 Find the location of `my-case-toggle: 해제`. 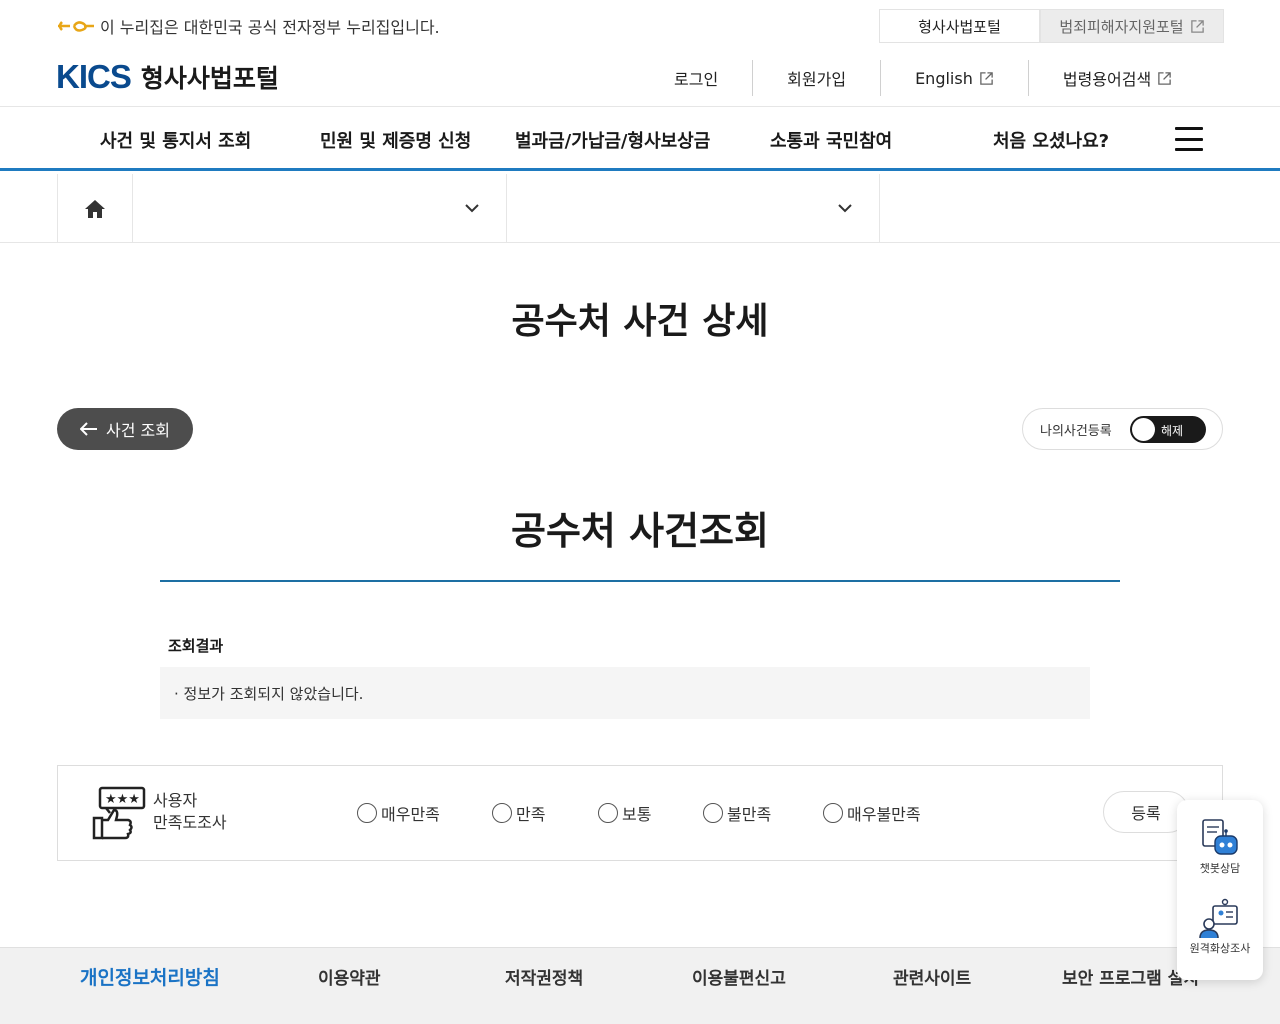

my-case-toggle: 해제 is located at coordinates (1168, 429).